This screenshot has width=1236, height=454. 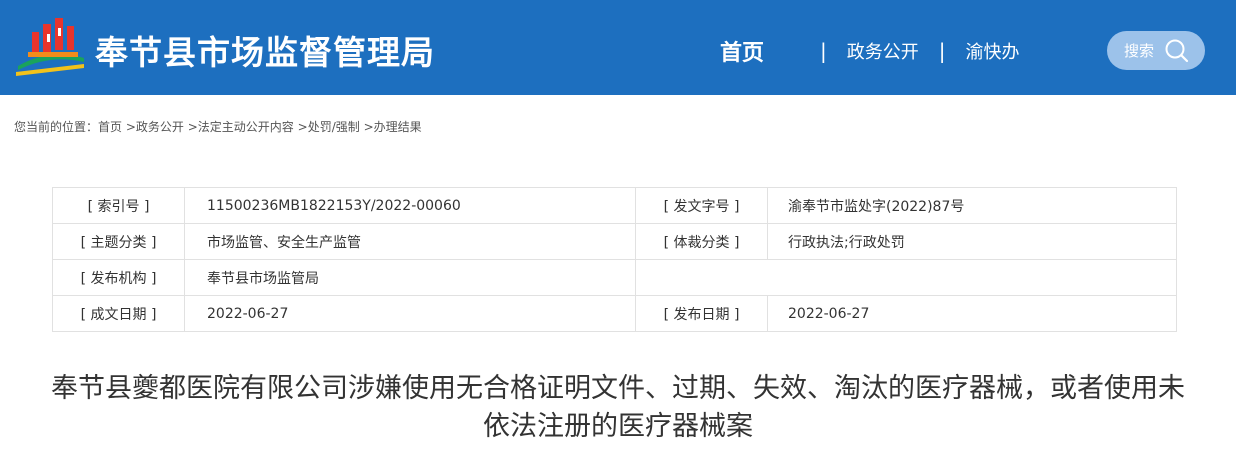 I want to click on breadcrumb-government-affairs: >政务公开, so click(x=155, y=127).